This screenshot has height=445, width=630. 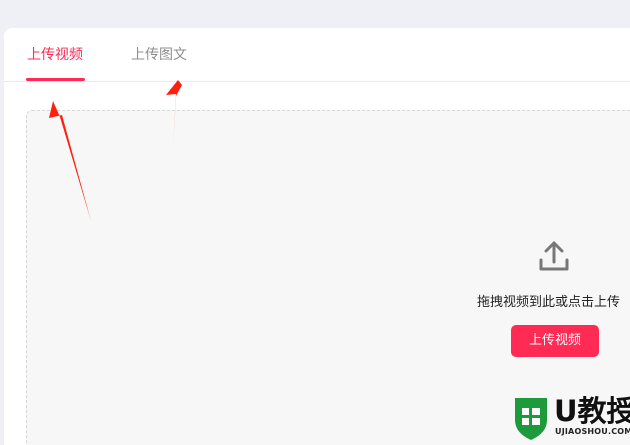 What do you see at coordinates (159, 55) in the screenshot?
I see `tab-upload-image-text: 上传图文` at bounding box center [159, 55].